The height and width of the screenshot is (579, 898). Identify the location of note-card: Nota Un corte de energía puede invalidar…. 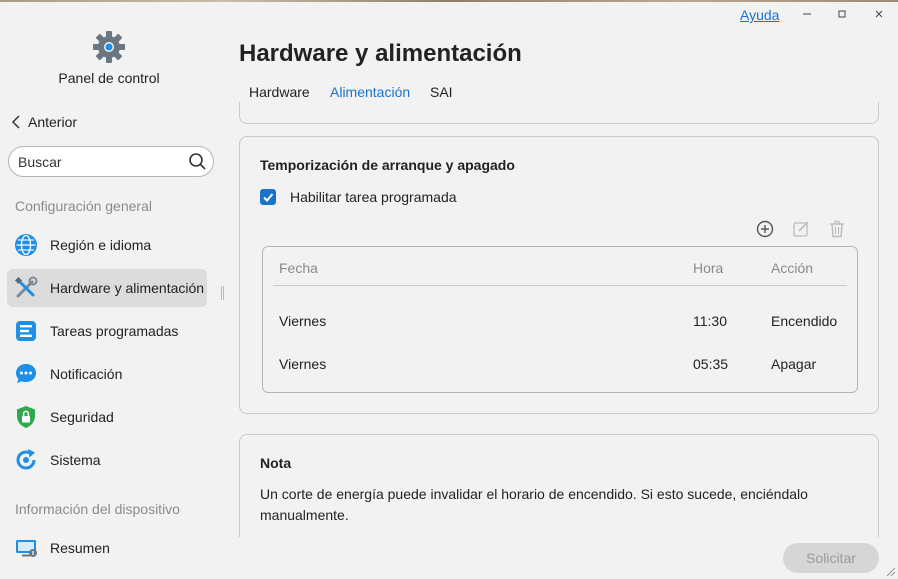
(559, 494).